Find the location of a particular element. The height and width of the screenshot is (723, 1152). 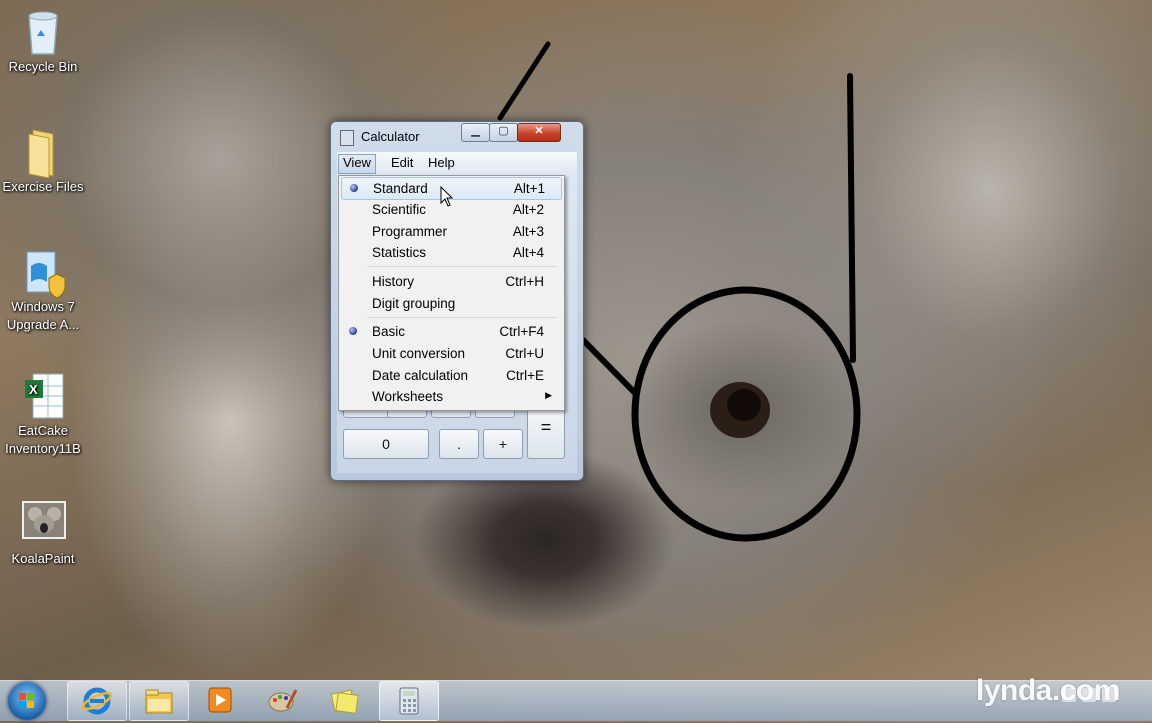

menu-item-label: Digit grouping is located at coordinates (414, 303).